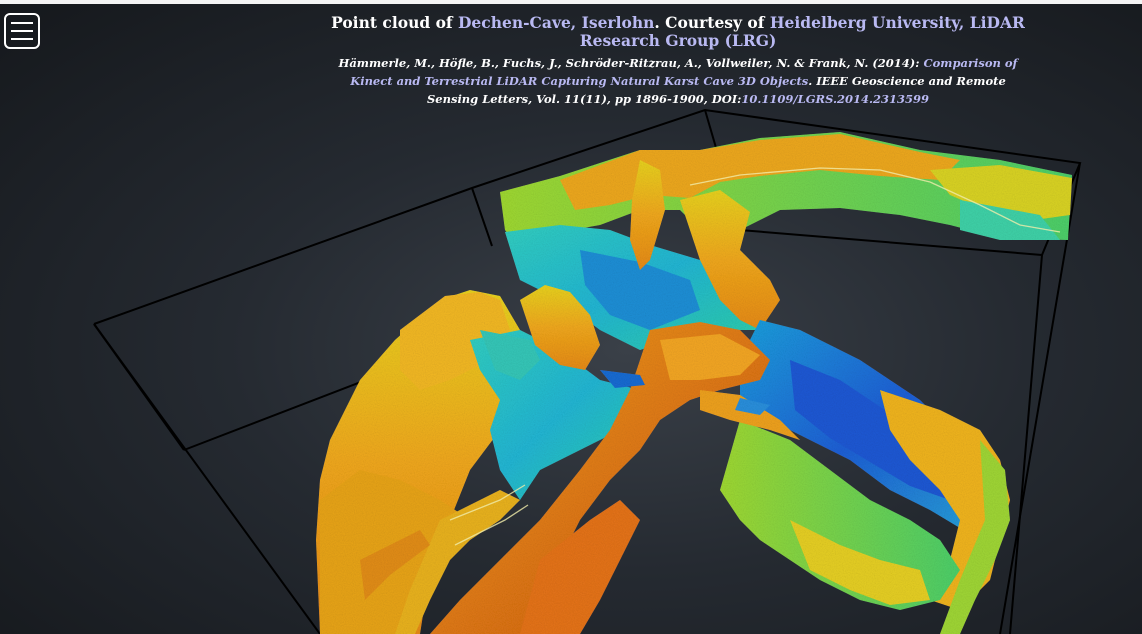  What do you see at coordinates (835, 99) in the screenshot?
I see `doi-link: 10.1109/LGRS.2014.2313599` at bounding box center [835, 99].